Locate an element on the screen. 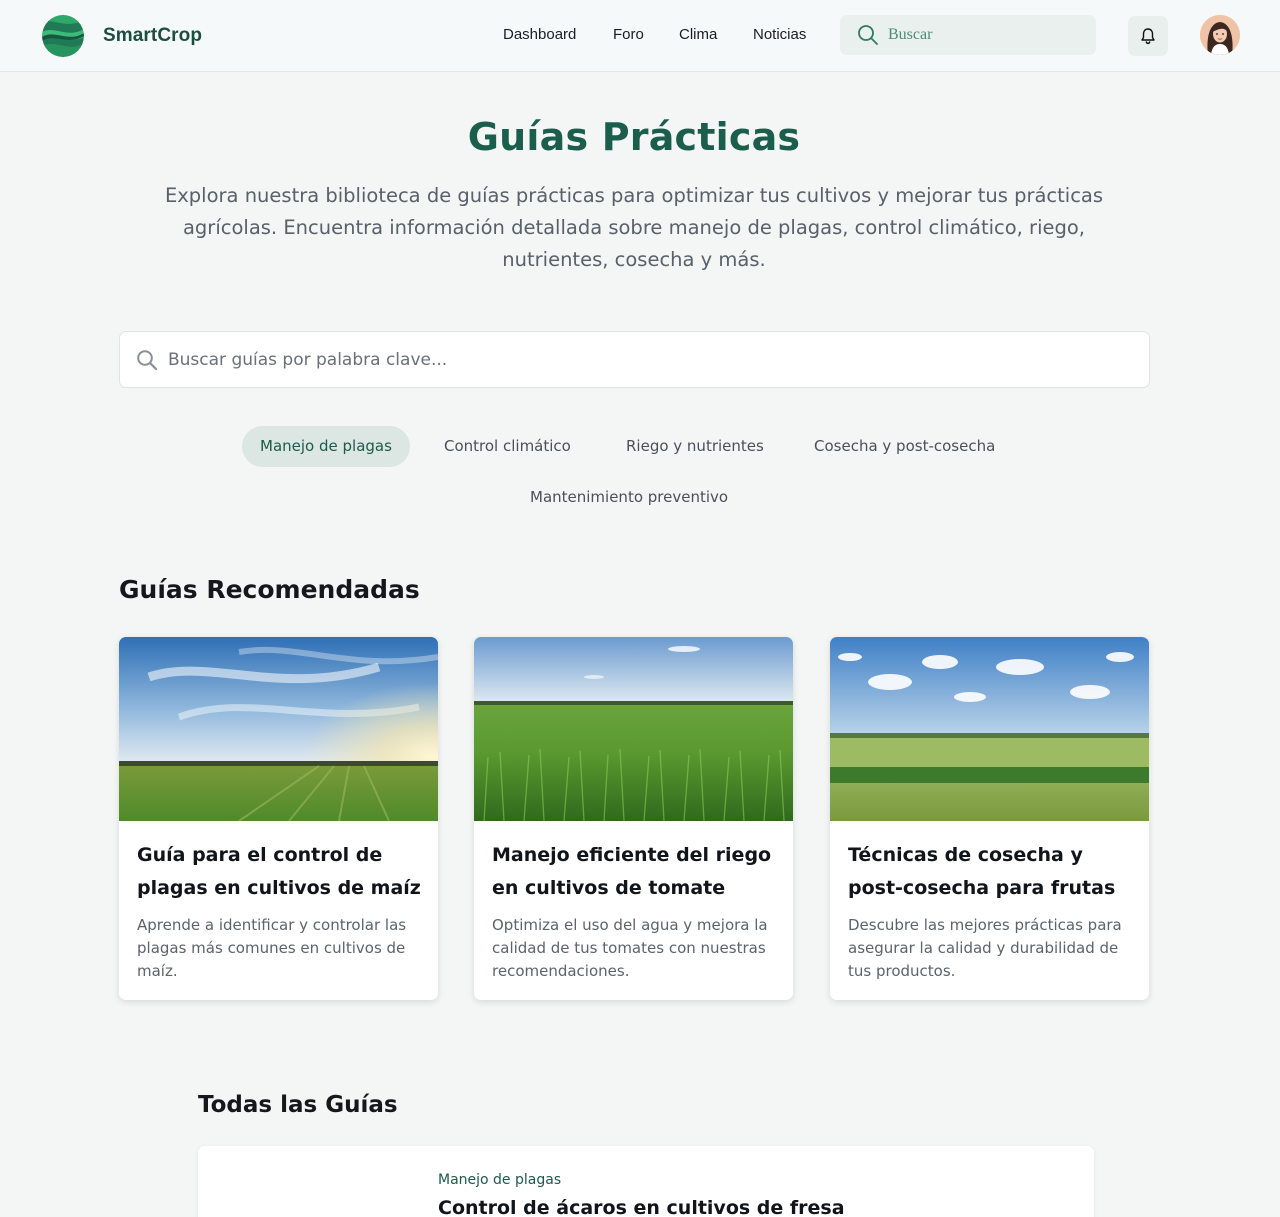 Image resolution: width=1280 pixels, height=1217 pixels. guide-title: Control de ácaros en cultivos de fresa is located at coordinates (641, 1207).